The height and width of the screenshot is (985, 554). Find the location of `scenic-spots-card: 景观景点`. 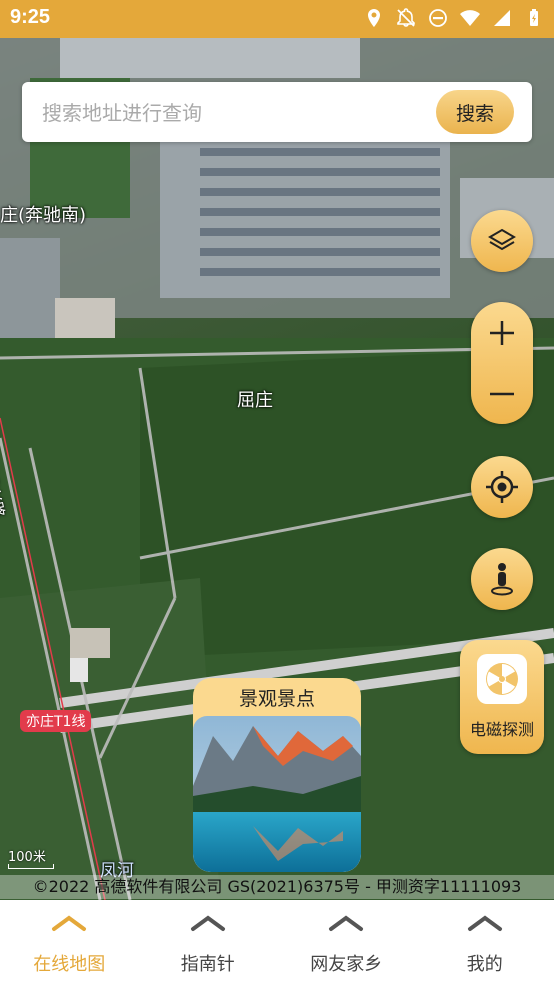

scenic-spots-card: 景观景点 is located at coordinates (277, 775).